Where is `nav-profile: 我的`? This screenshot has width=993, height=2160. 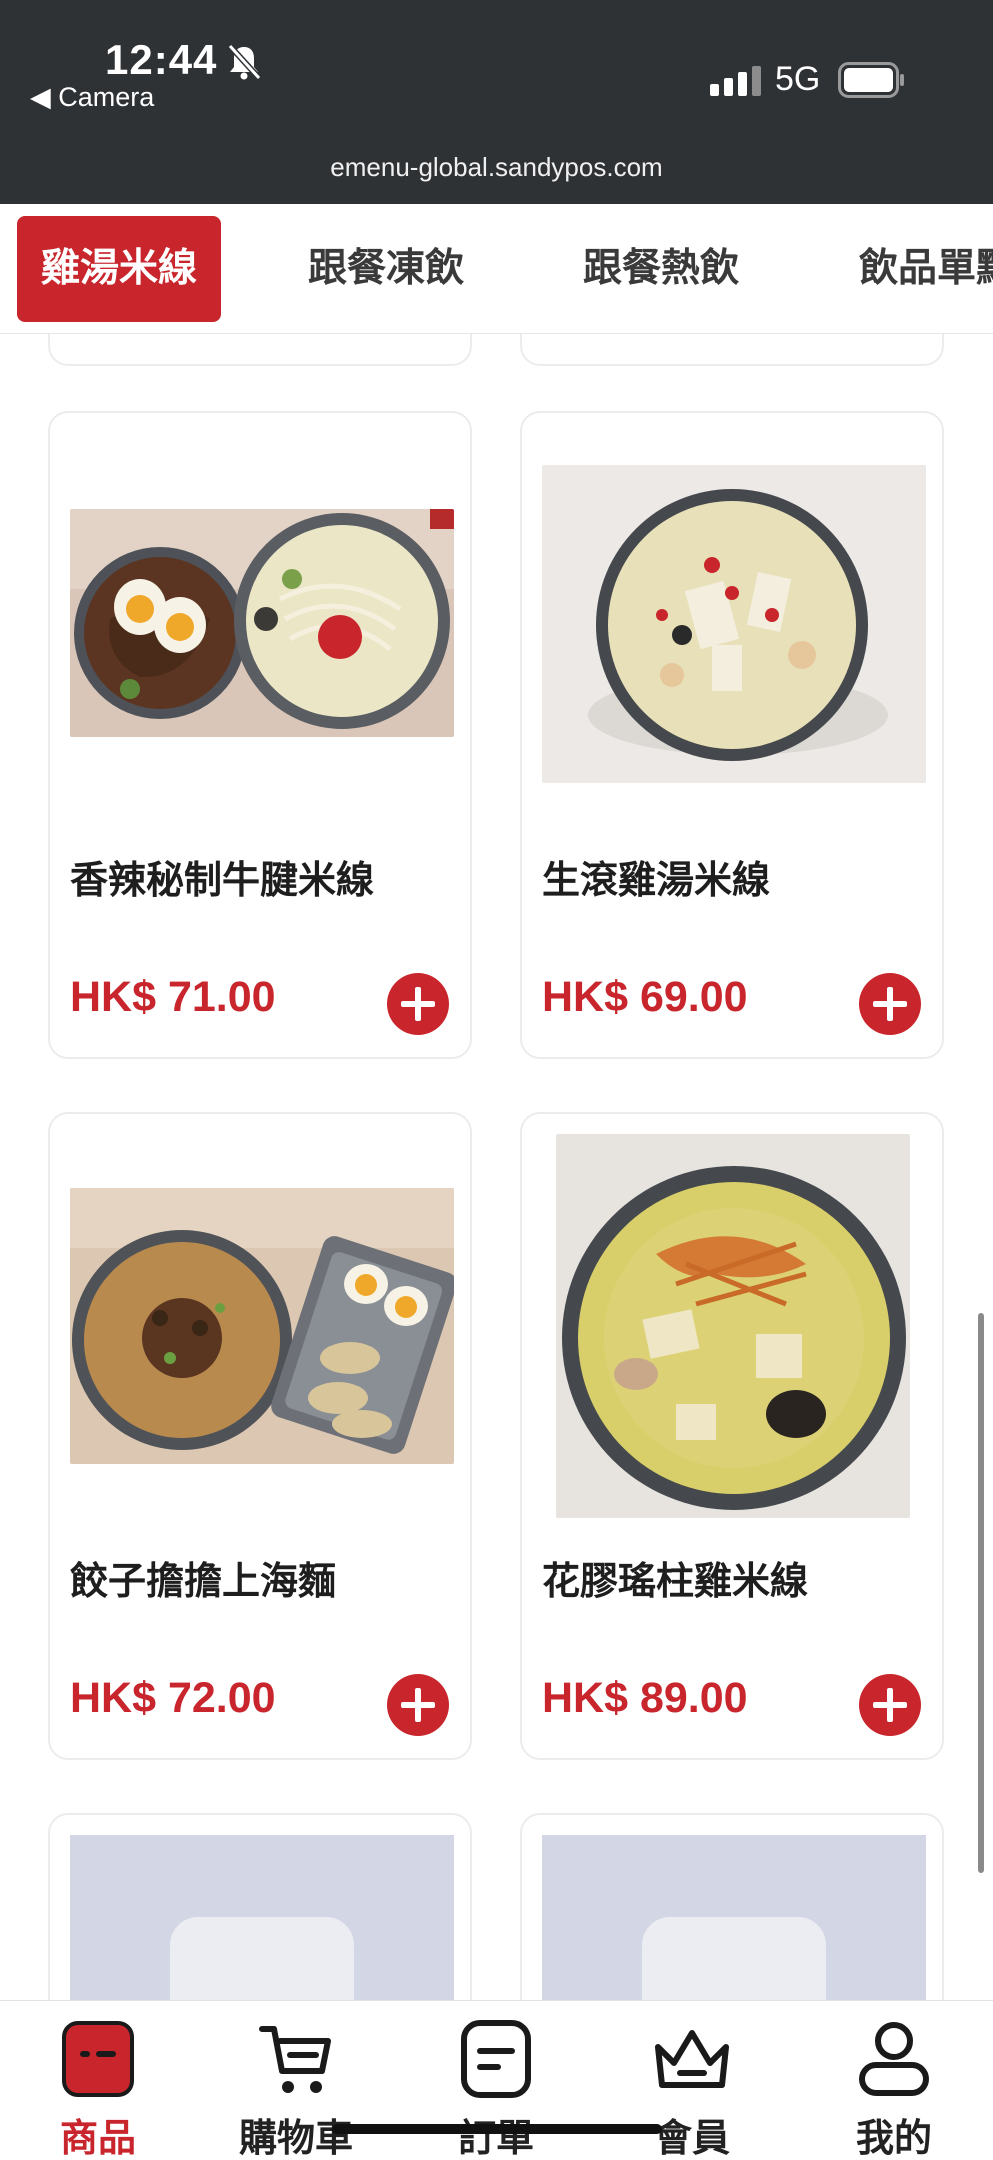 nav-profile: 我的 is located at coordinates (894, 2087).